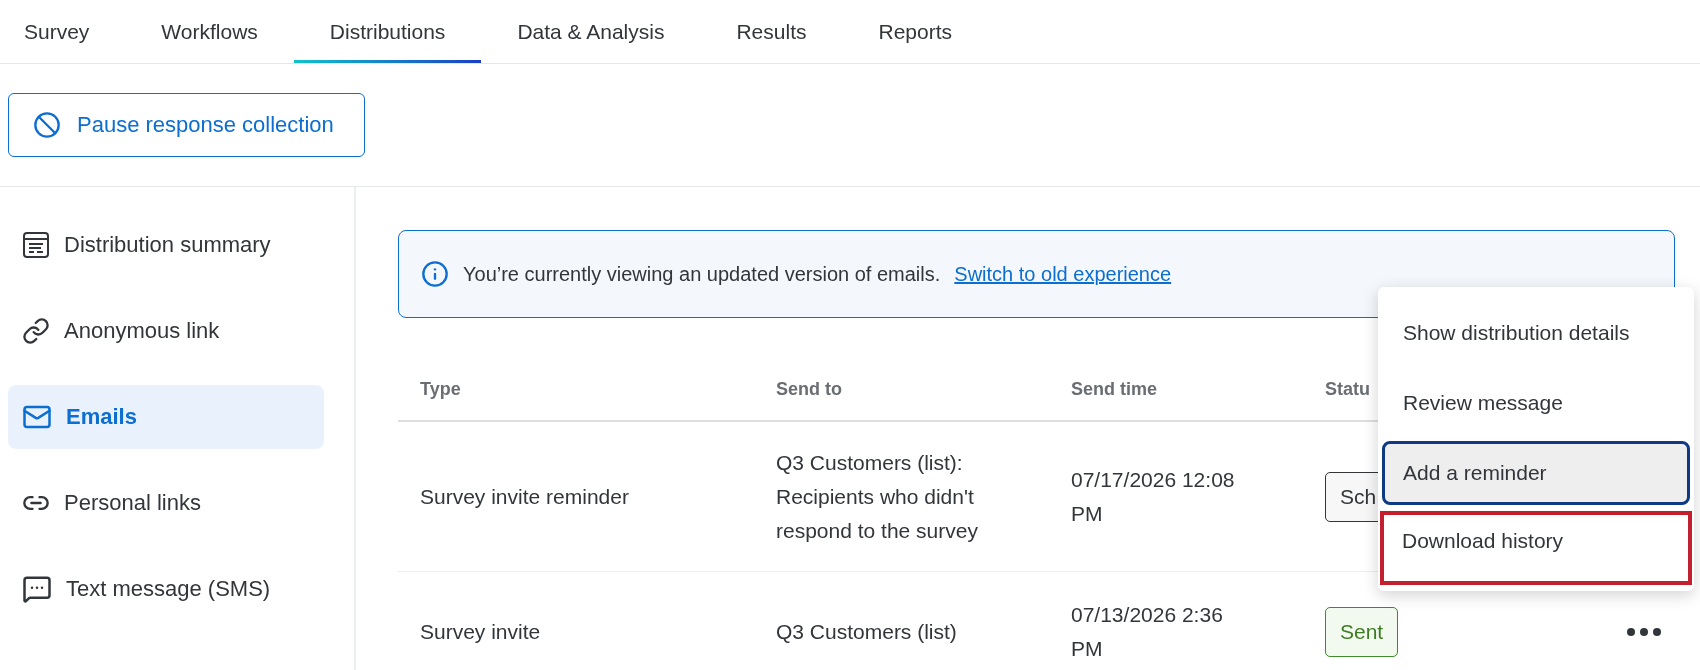 The image size is (1700, 670). What do you see at coordinates (809, 389) in the screenshot?
I see `column-header: Send to` at bounding box center [809, 389].